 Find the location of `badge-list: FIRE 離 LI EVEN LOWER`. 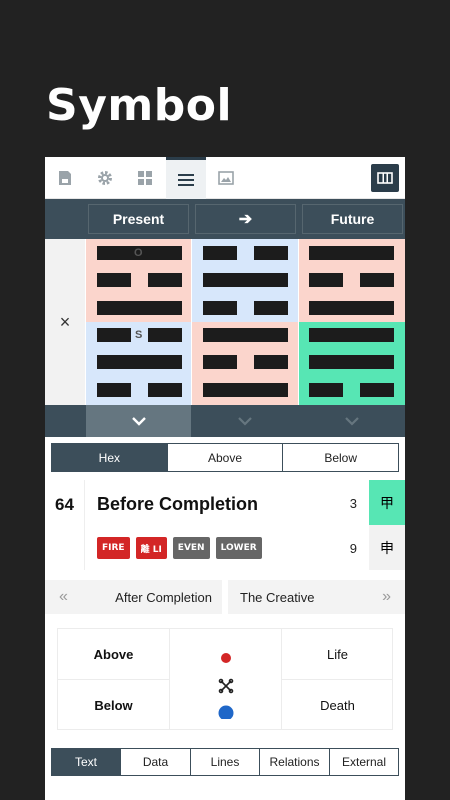

badge-list: FIRE 離 LI EVEN LOWER is located at coordinates (179, 548).